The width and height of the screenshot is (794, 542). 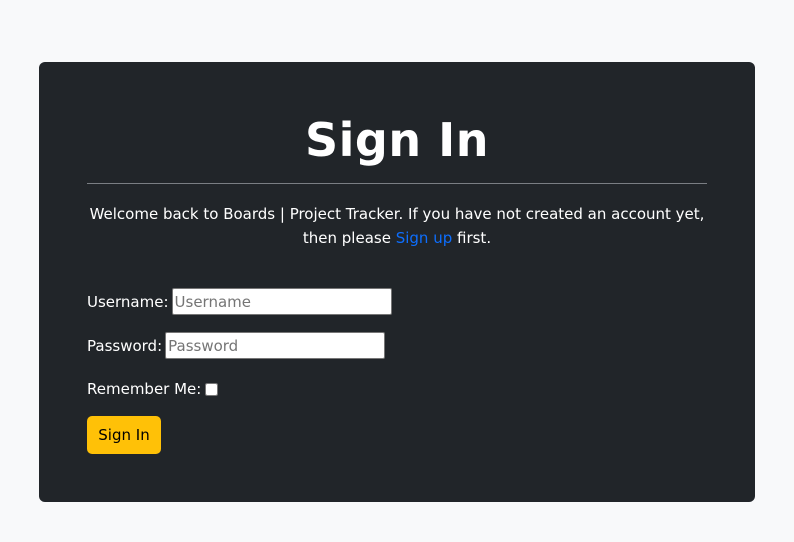 I want to click on password-input, so click(x=275, y=345).